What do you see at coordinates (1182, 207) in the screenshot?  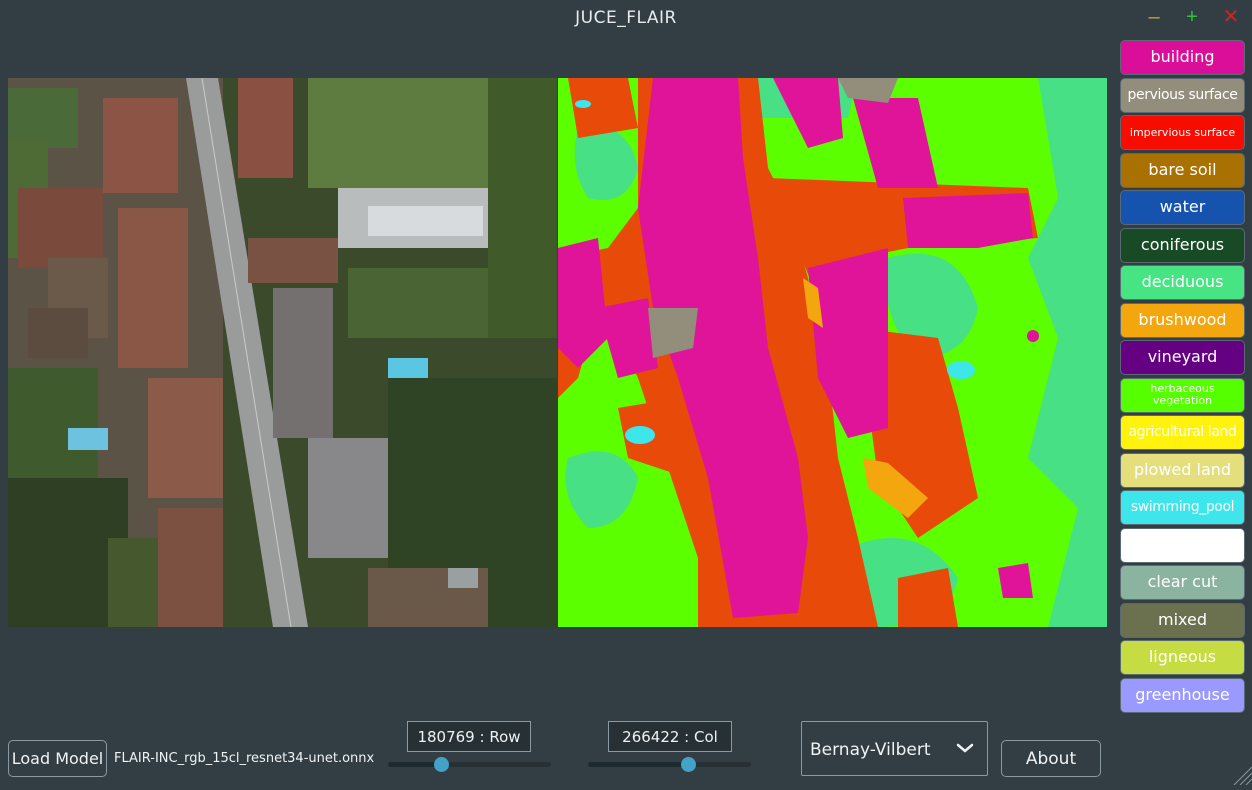 I see `legend-button-water: water` at bounding box center [1182, 207].